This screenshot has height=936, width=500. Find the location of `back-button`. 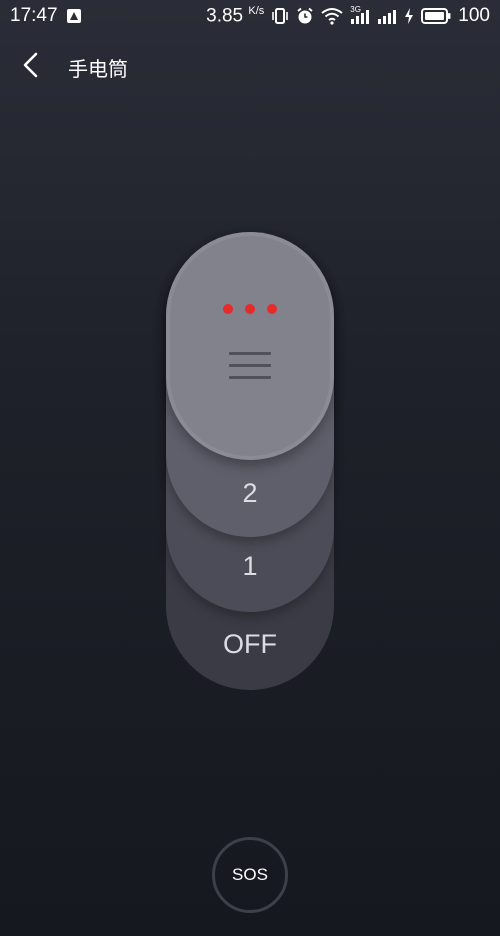

back-button is located at coordinates (31, 65).